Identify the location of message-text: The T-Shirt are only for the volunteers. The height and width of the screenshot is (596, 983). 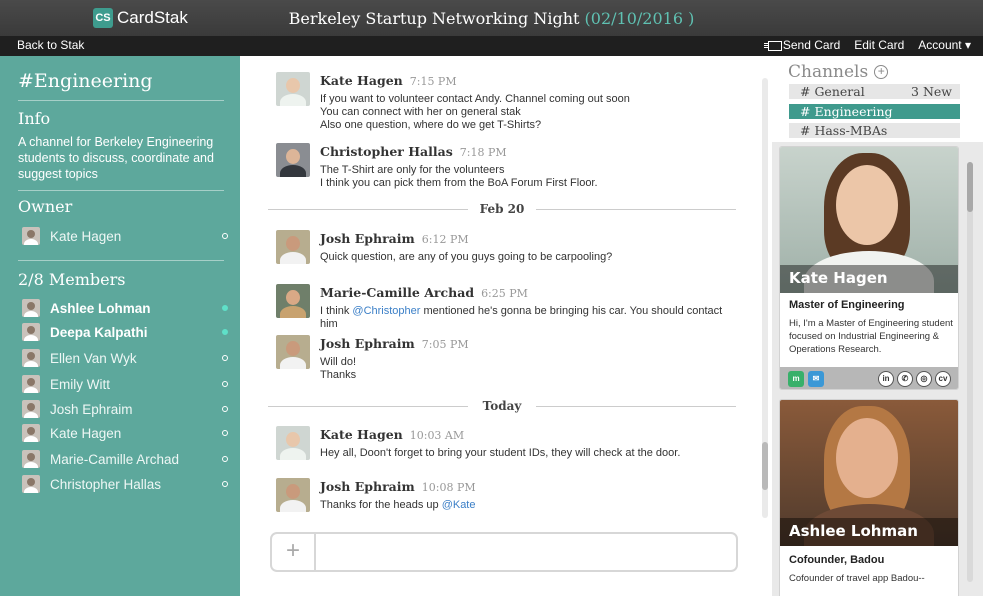
(412, 170).